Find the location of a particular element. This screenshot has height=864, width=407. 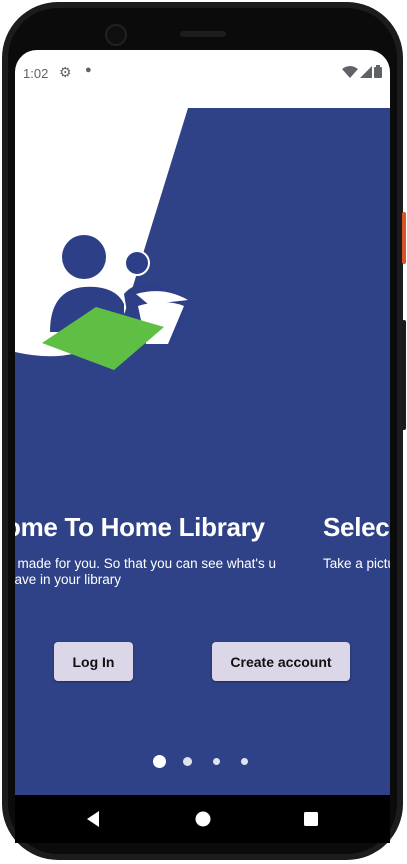

home-library-logo is located at coordinates (117, 302).